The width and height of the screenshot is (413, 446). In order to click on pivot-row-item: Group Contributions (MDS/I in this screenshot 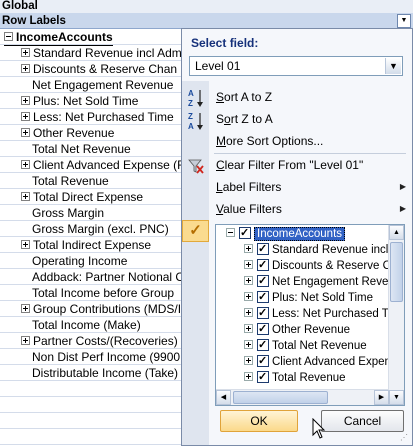, I will do `click(101, 309)`.